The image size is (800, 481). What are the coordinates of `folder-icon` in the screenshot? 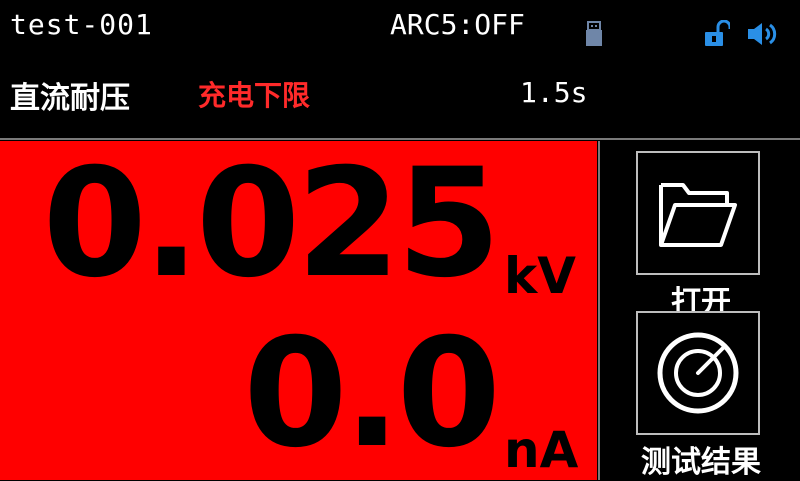 It's located at (698, 215).